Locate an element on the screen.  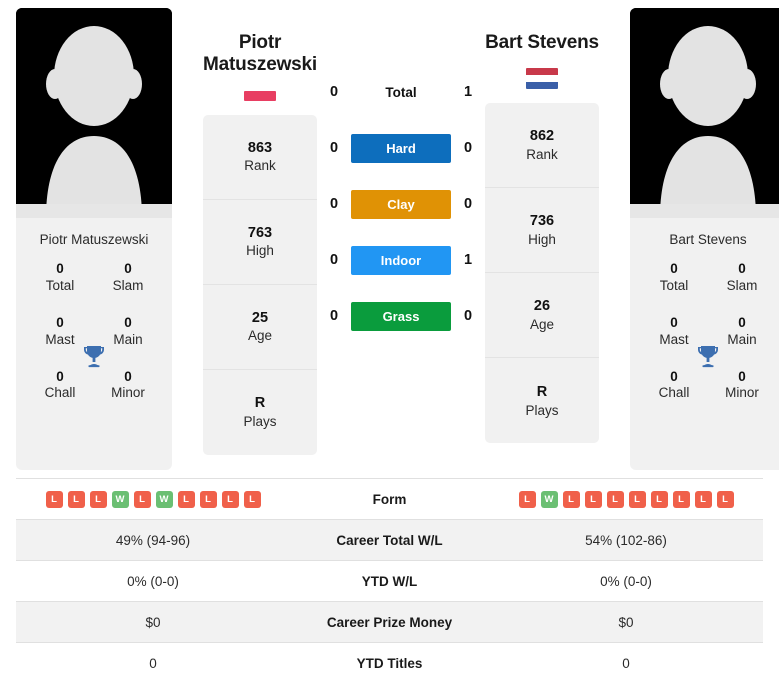
left-stat-age-value: 25 is located at coordinates (260, 317).